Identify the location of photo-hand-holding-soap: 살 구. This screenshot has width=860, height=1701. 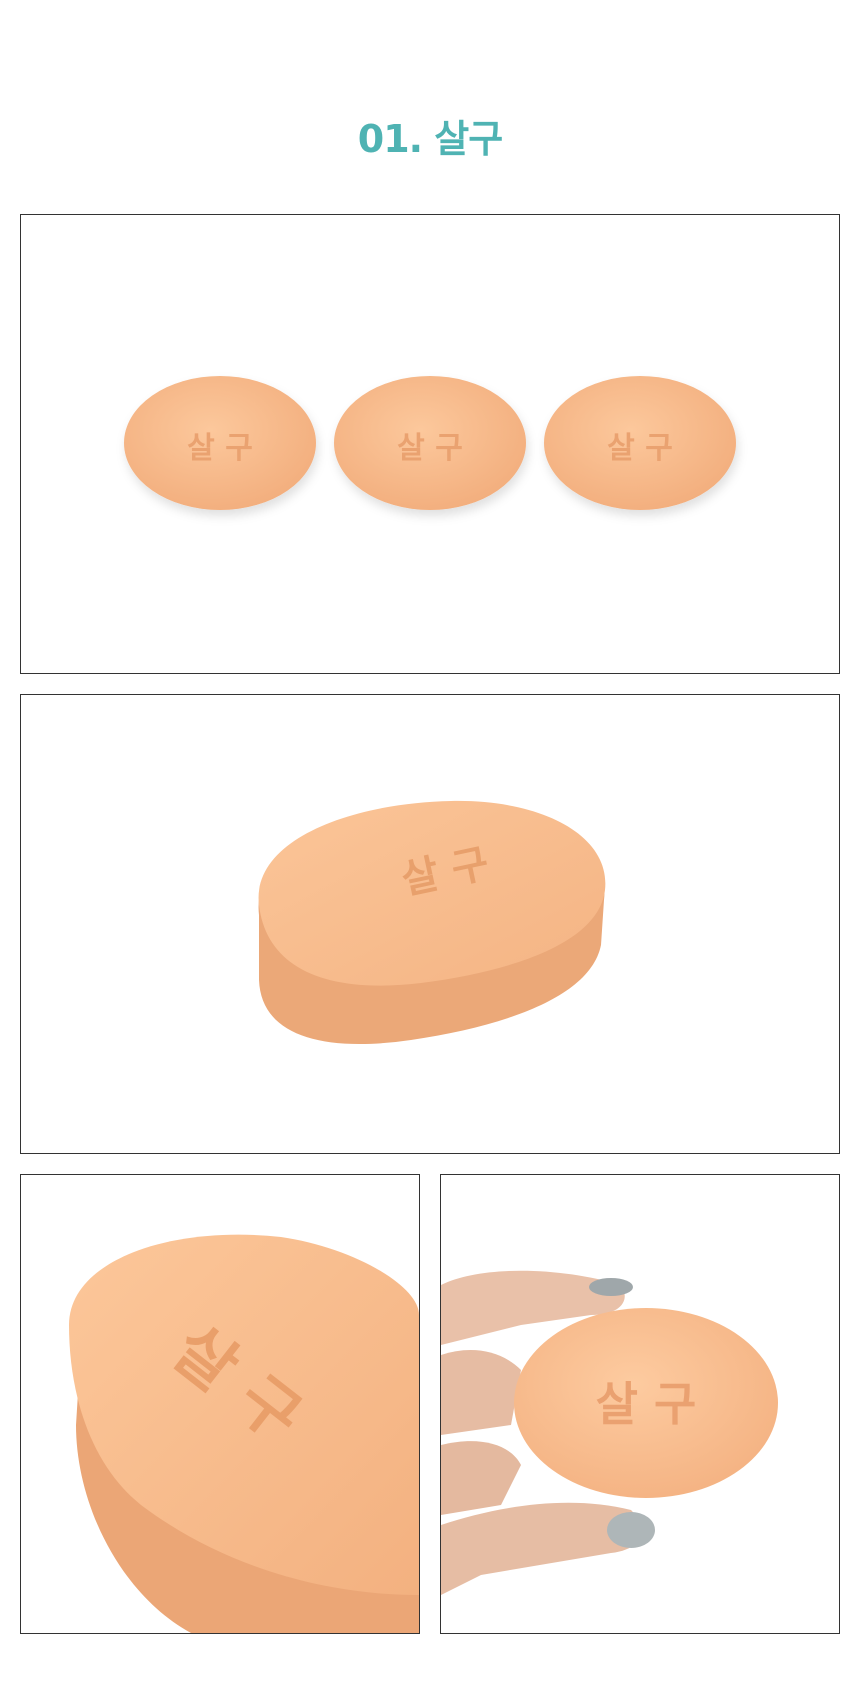
(640, 1404).